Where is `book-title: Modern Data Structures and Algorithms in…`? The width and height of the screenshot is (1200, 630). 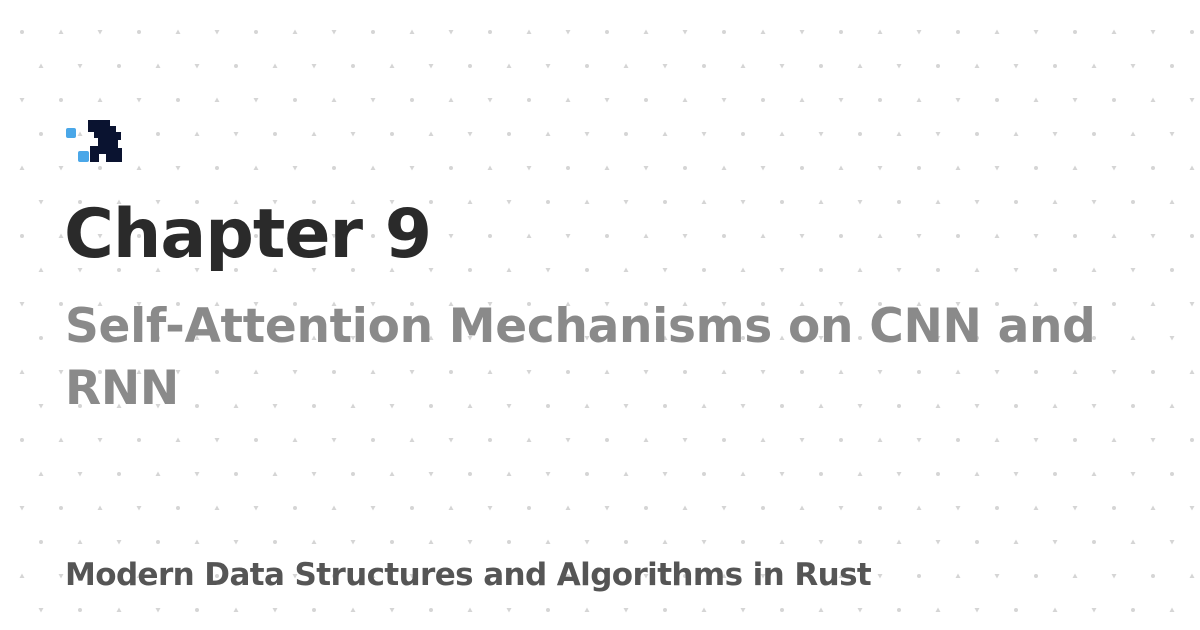
book-title: Modern Data Structures and Algorithms in… is located at coordinates (468, 575).